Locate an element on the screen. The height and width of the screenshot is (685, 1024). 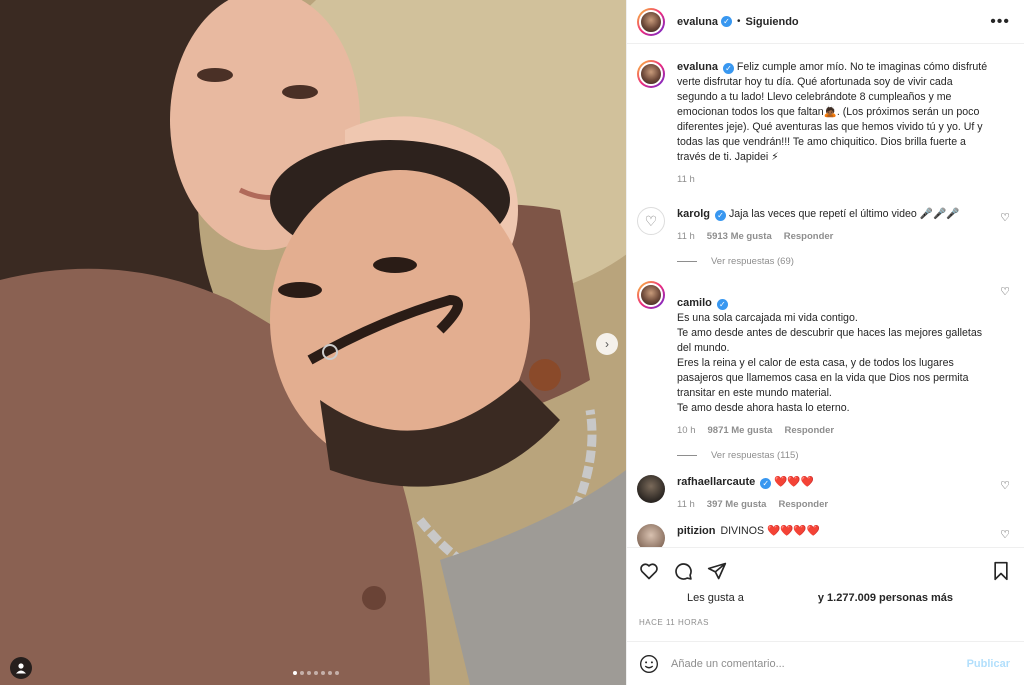
publish-button: Publicar is located at coordinates (988, 664).